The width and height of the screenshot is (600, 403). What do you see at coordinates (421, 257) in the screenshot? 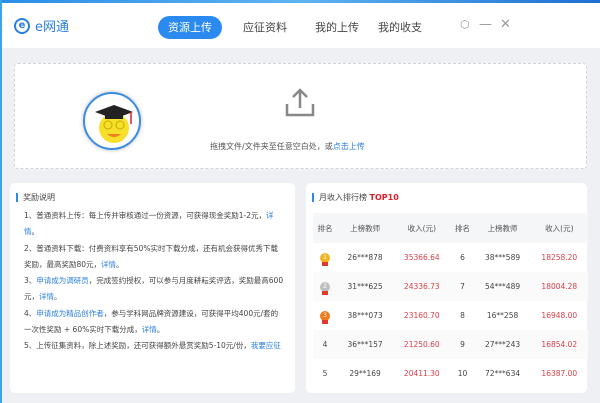
I see `income-cell: 35366.64` at bounding box center [421, 257].